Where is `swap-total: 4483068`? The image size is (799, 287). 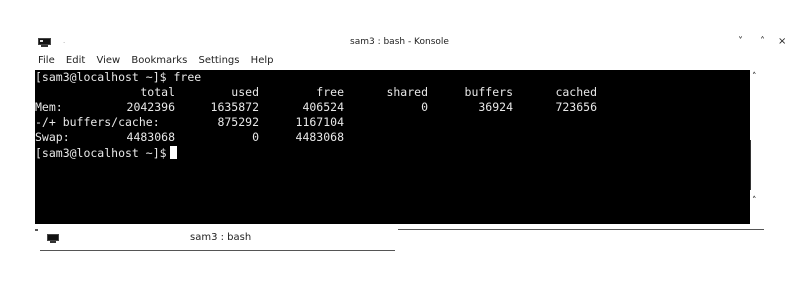
swap-total: 4483068 is located at coordinates (150, 137).